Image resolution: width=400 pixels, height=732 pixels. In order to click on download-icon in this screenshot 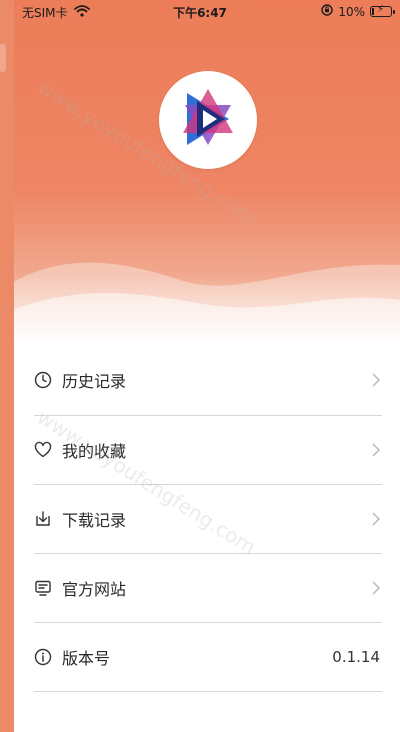, I will do `click(43, 519)`.